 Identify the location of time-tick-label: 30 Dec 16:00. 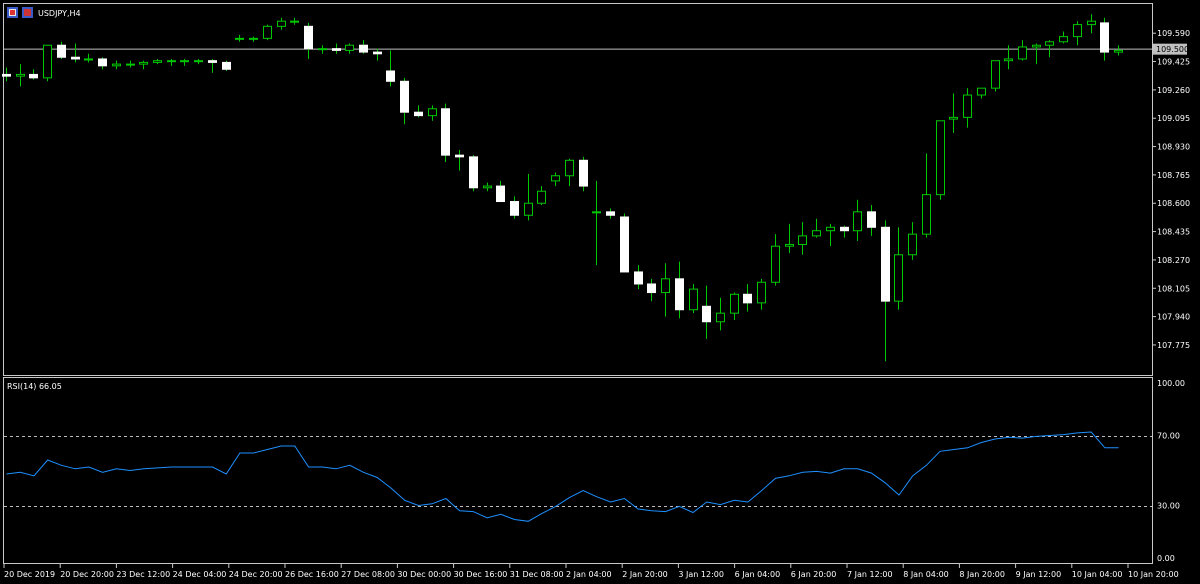
(481, 574).